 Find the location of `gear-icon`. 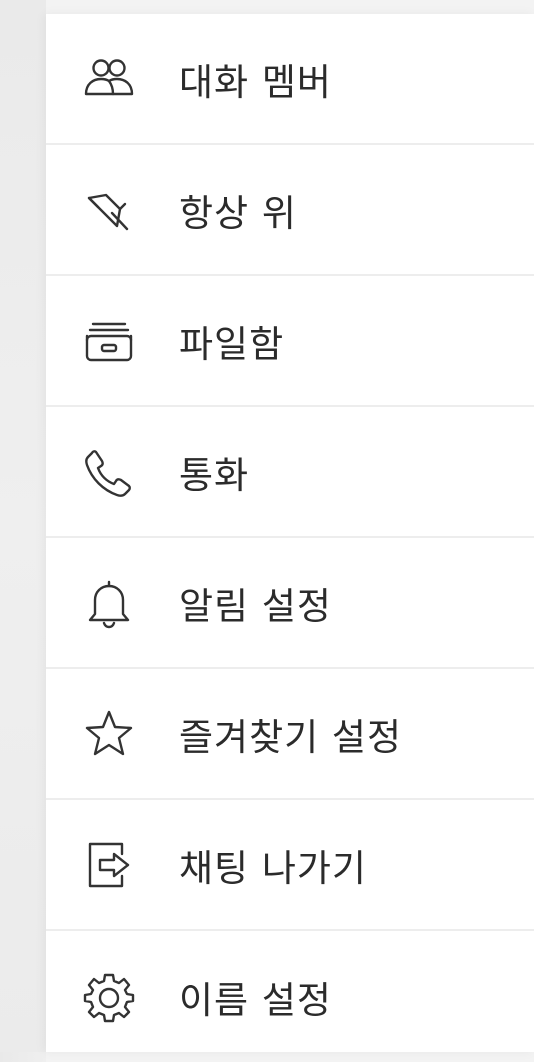

gear-icon is located at coordinates (109, 997).